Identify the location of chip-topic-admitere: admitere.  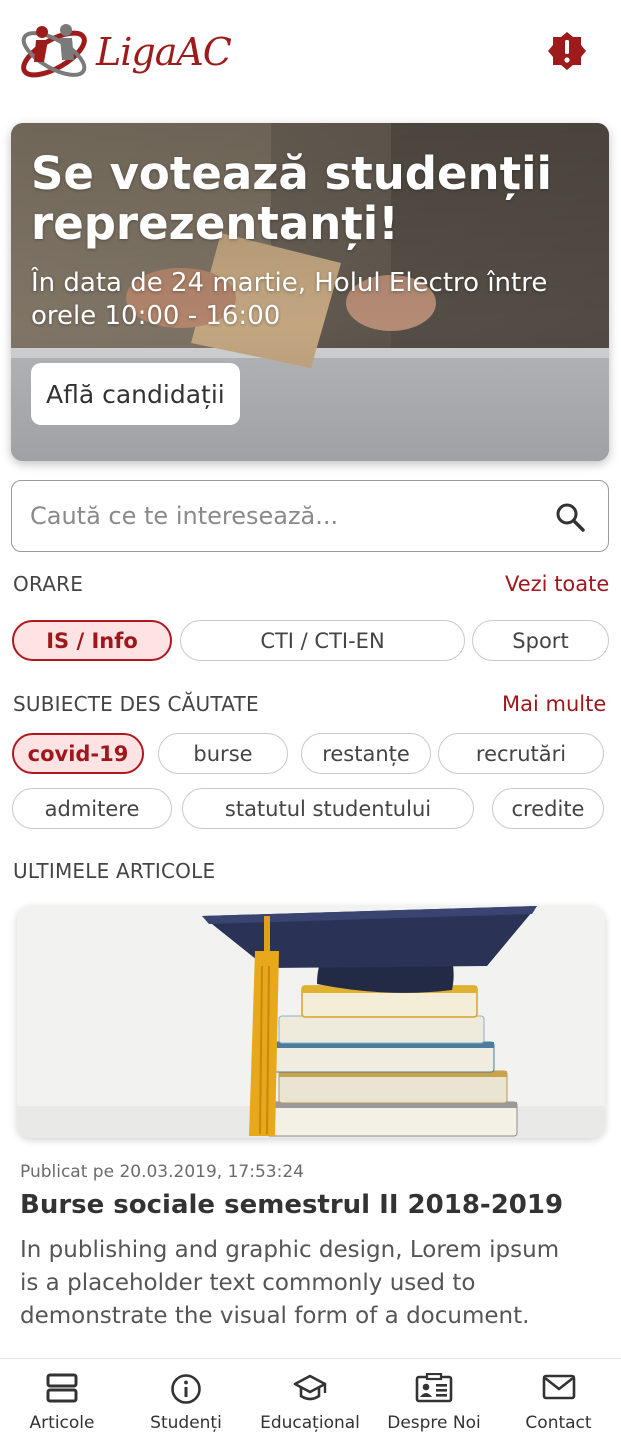
(92, 808).